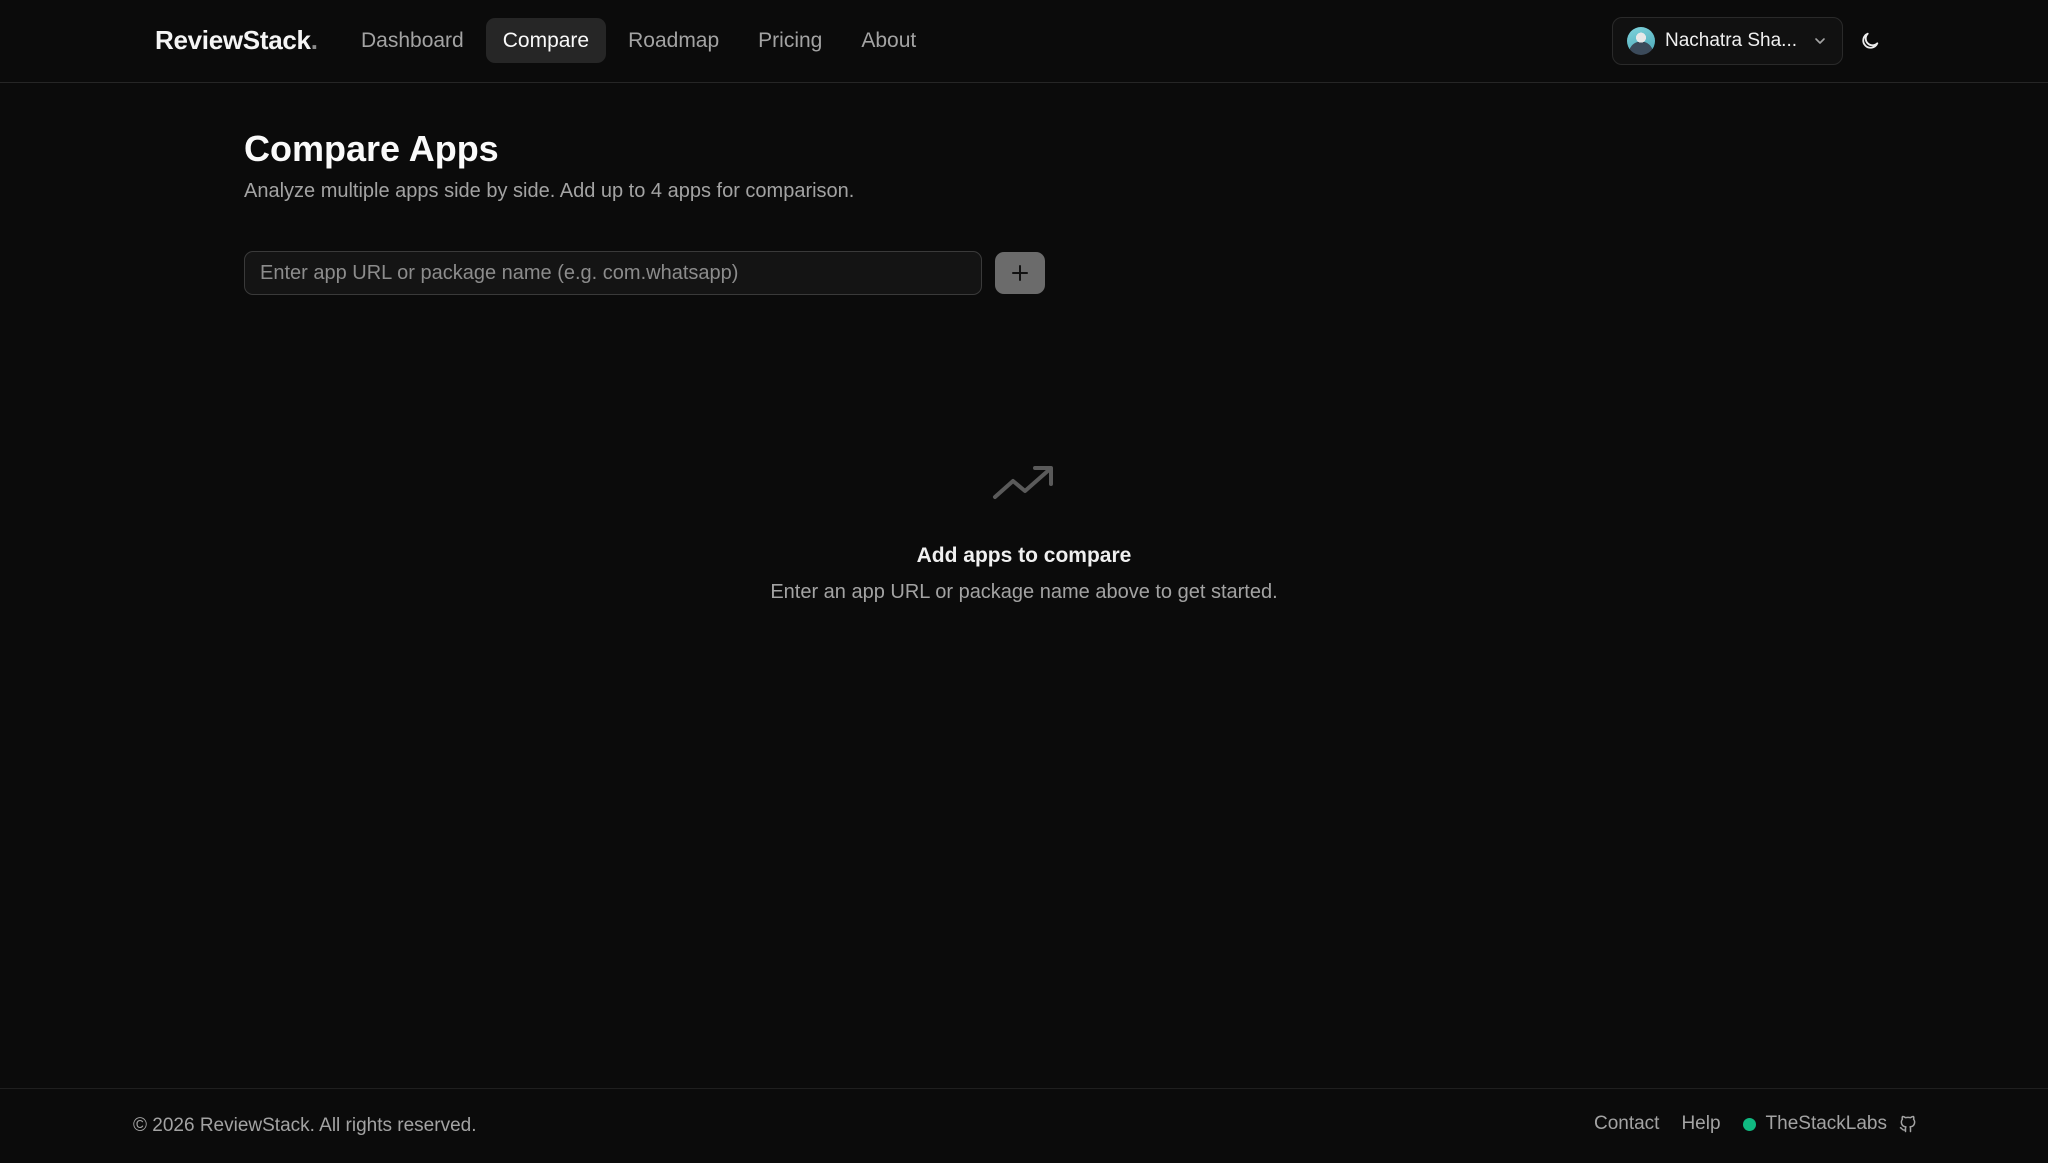 The width and height of the screenshot is (2048, 1163). What do you see at coordinates (1820, 41) in the screenshot?
I see `chevron-down-icon` at bounding box center [1820, 41].